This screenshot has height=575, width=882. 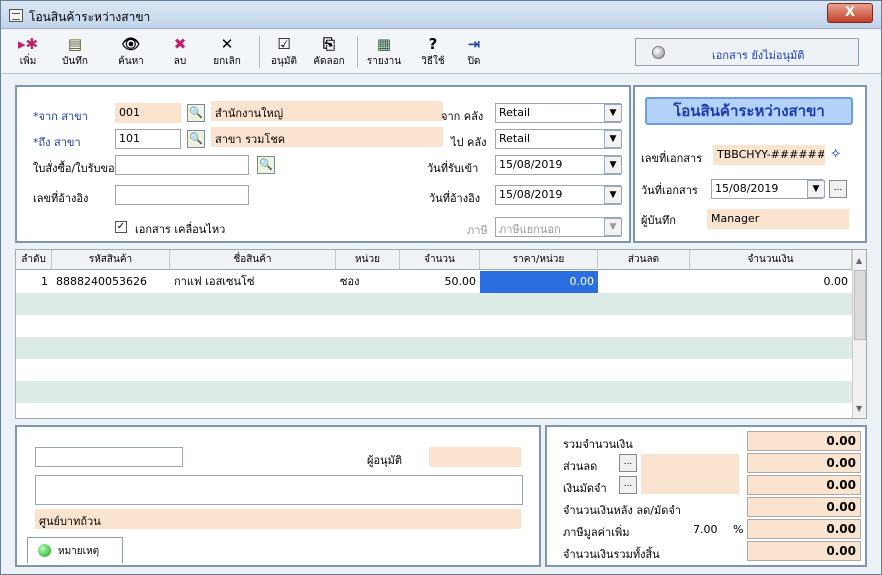 What do you see at coordinates (738, 529) in the screenshot?
I see `vat-percent: %` at bounding box center [738, 529].